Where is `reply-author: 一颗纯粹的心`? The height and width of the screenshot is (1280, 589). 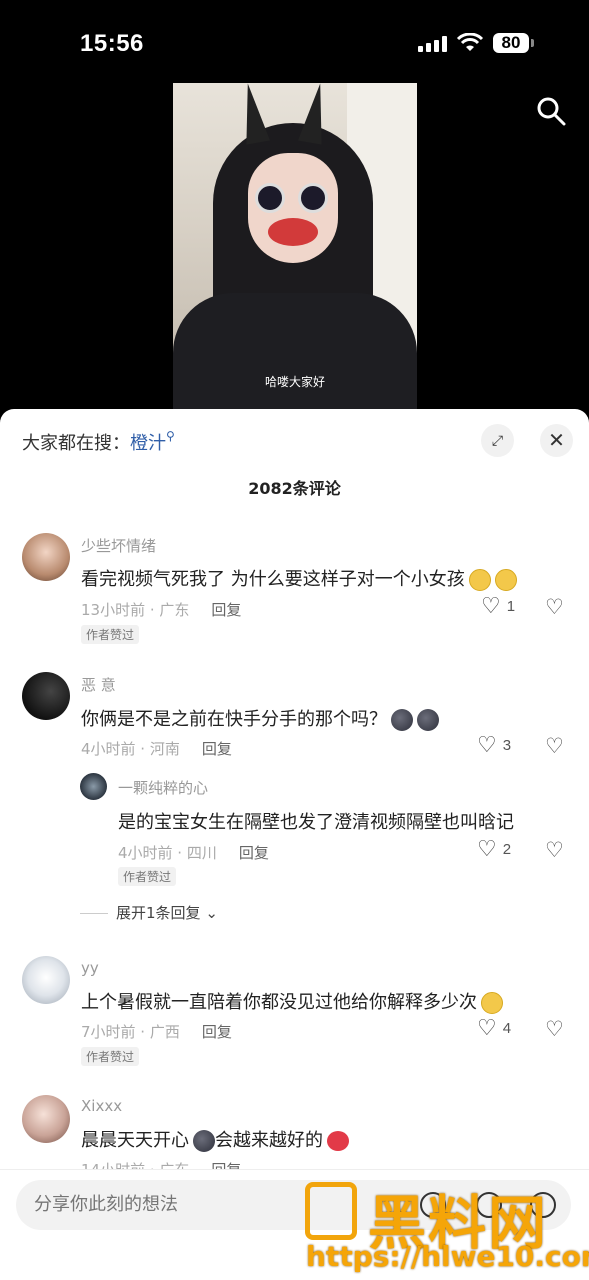
reply-author: 一颗纯粹的心 is located at coordinates (163, 787).